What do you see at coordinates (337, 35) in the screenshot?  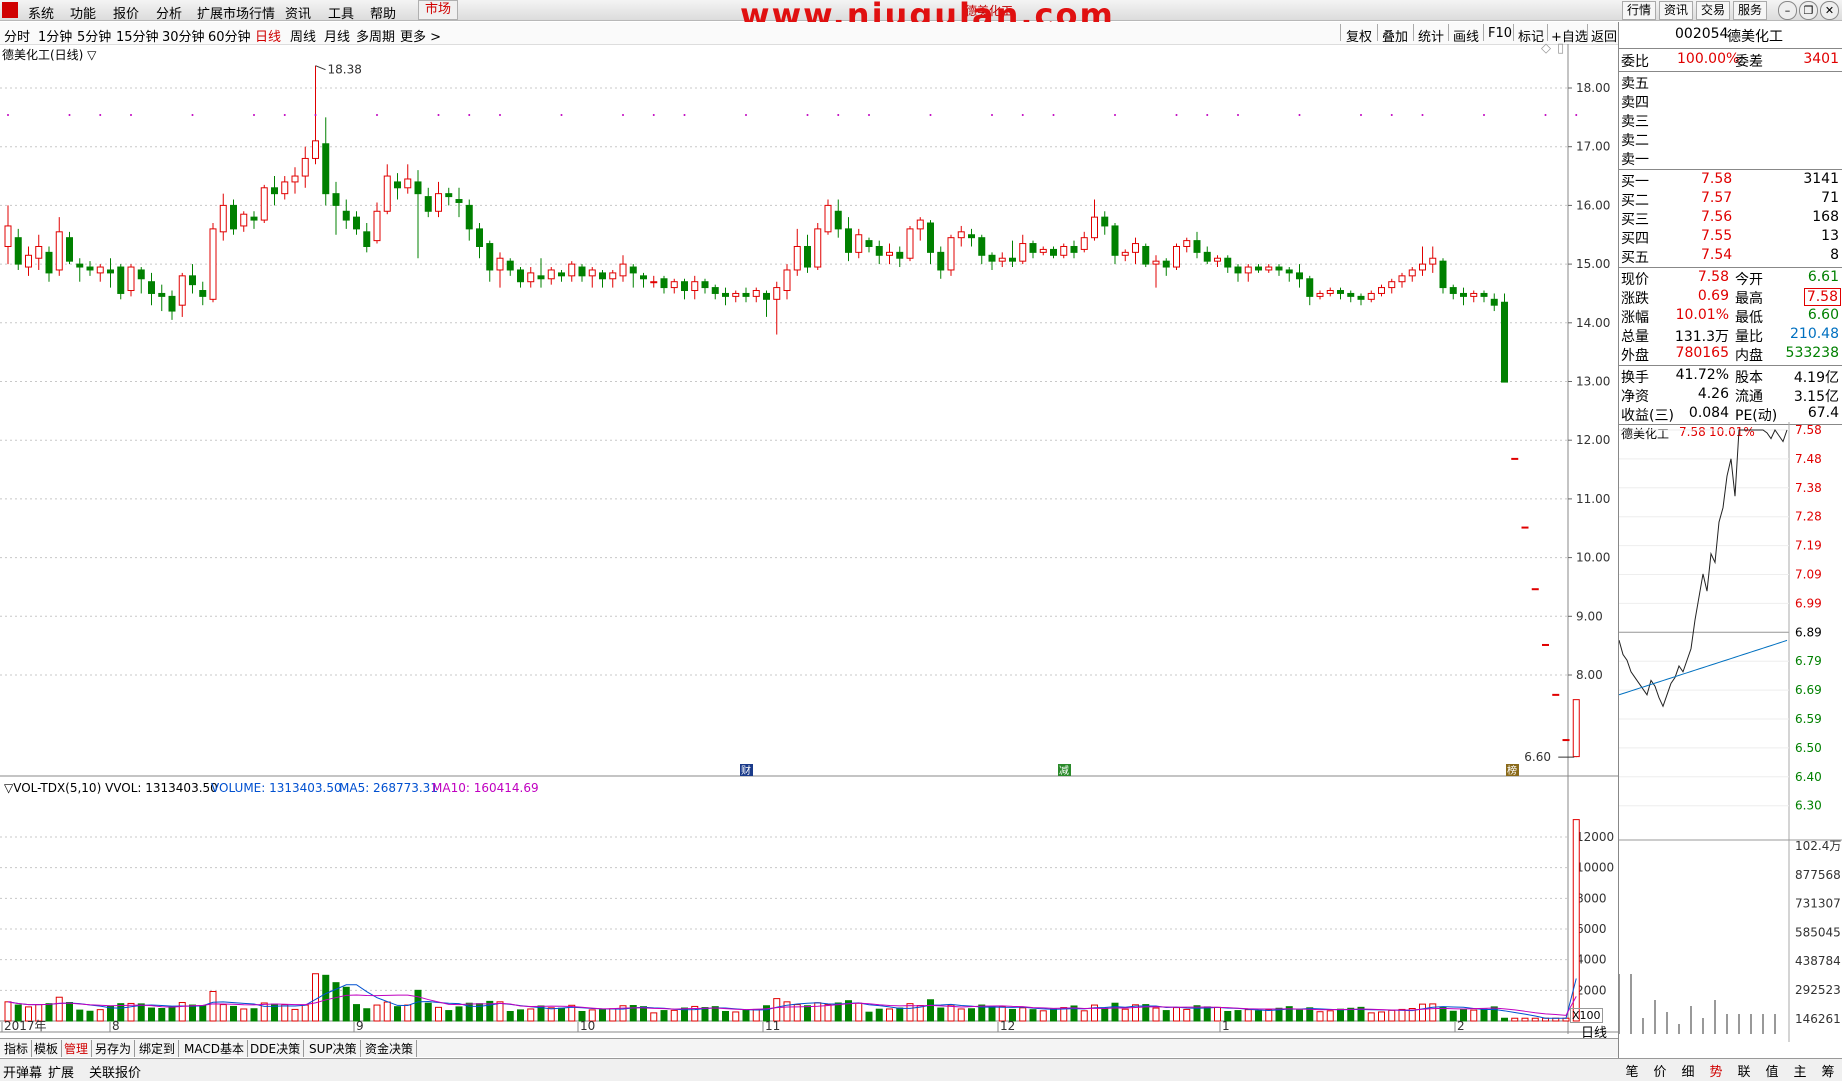 I see `period-monthly: 月线` at bounding box center [337, 35].